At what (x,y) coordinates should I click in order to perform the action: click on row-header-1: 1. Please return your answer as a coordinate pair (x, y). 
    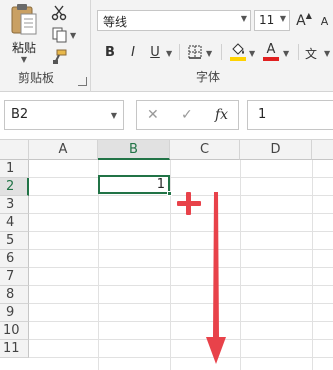
    Looking at the image, I should click on (14, 169).